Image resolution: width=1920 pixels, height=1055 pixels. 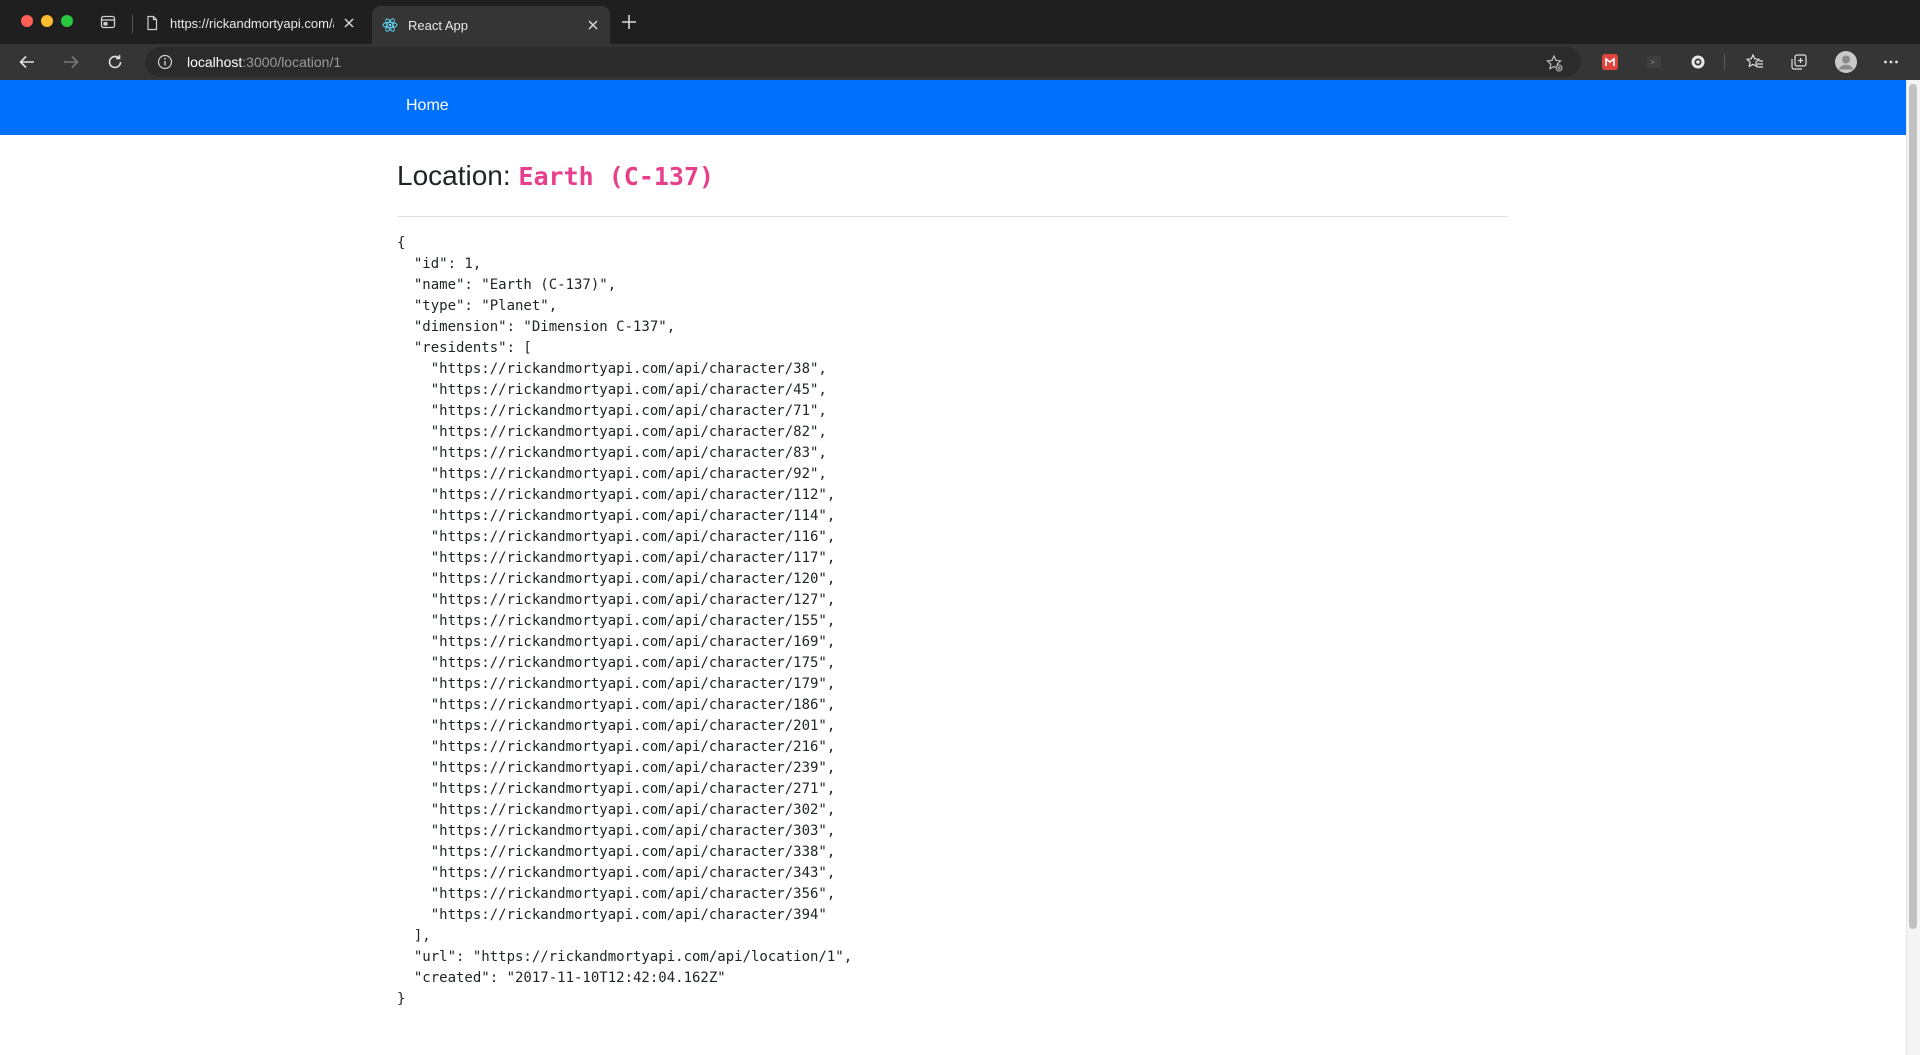 I want to click on page-title: Location: Earth (C-137), so click(x=555, y=176).